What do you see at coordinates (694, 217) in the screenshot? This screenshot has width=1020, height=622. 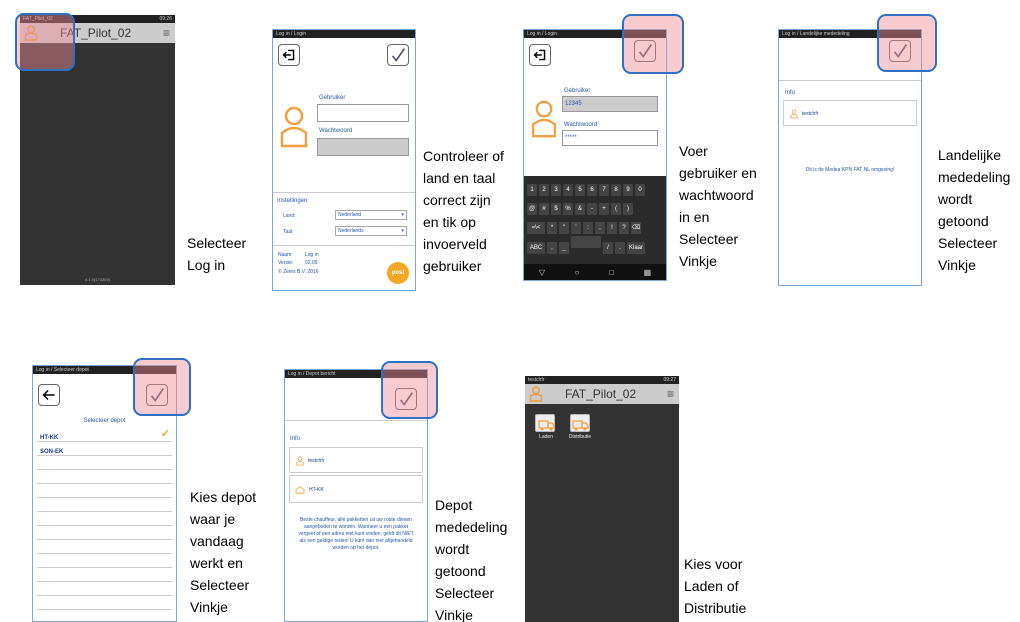 I see `caption-line: in en` at bounding box center [694, 217].